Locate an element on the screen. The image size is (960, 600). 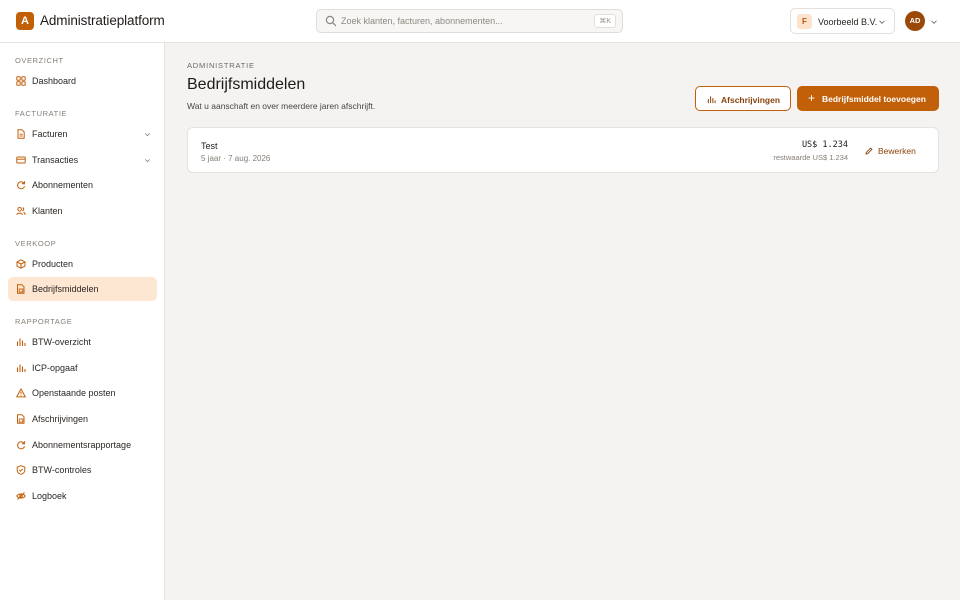
breadcrumb: Administratie is located at coordinates (221, 65).